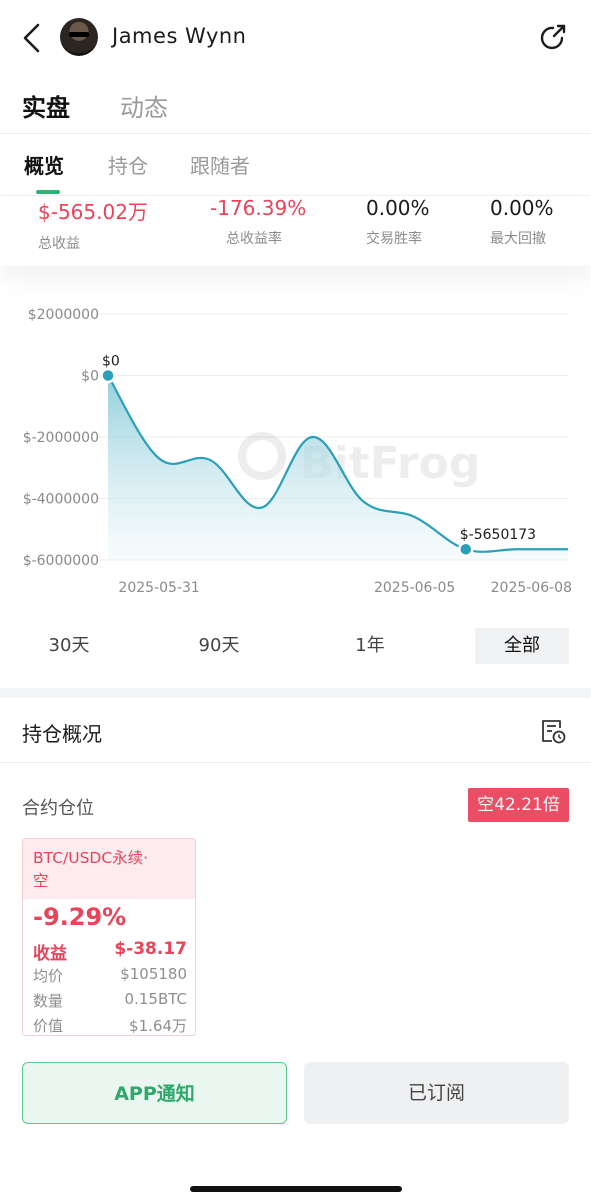 The width and height of the screenshot is (591, 1200). What do you see at coordinates (110, 1025) in the screenshot?
I see `position-value-row: 价值 $1.64万` at bounding box center [110, 1025].